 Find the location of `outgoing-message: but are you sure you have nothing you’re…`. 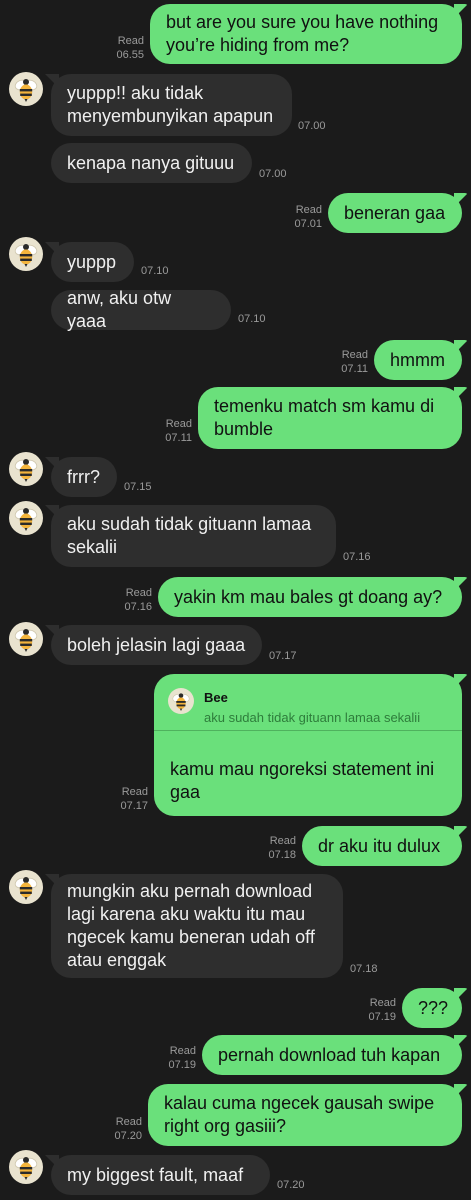

outgoing-message: but are you sure you have nothing you’re… is located at coordinates (306, 34).